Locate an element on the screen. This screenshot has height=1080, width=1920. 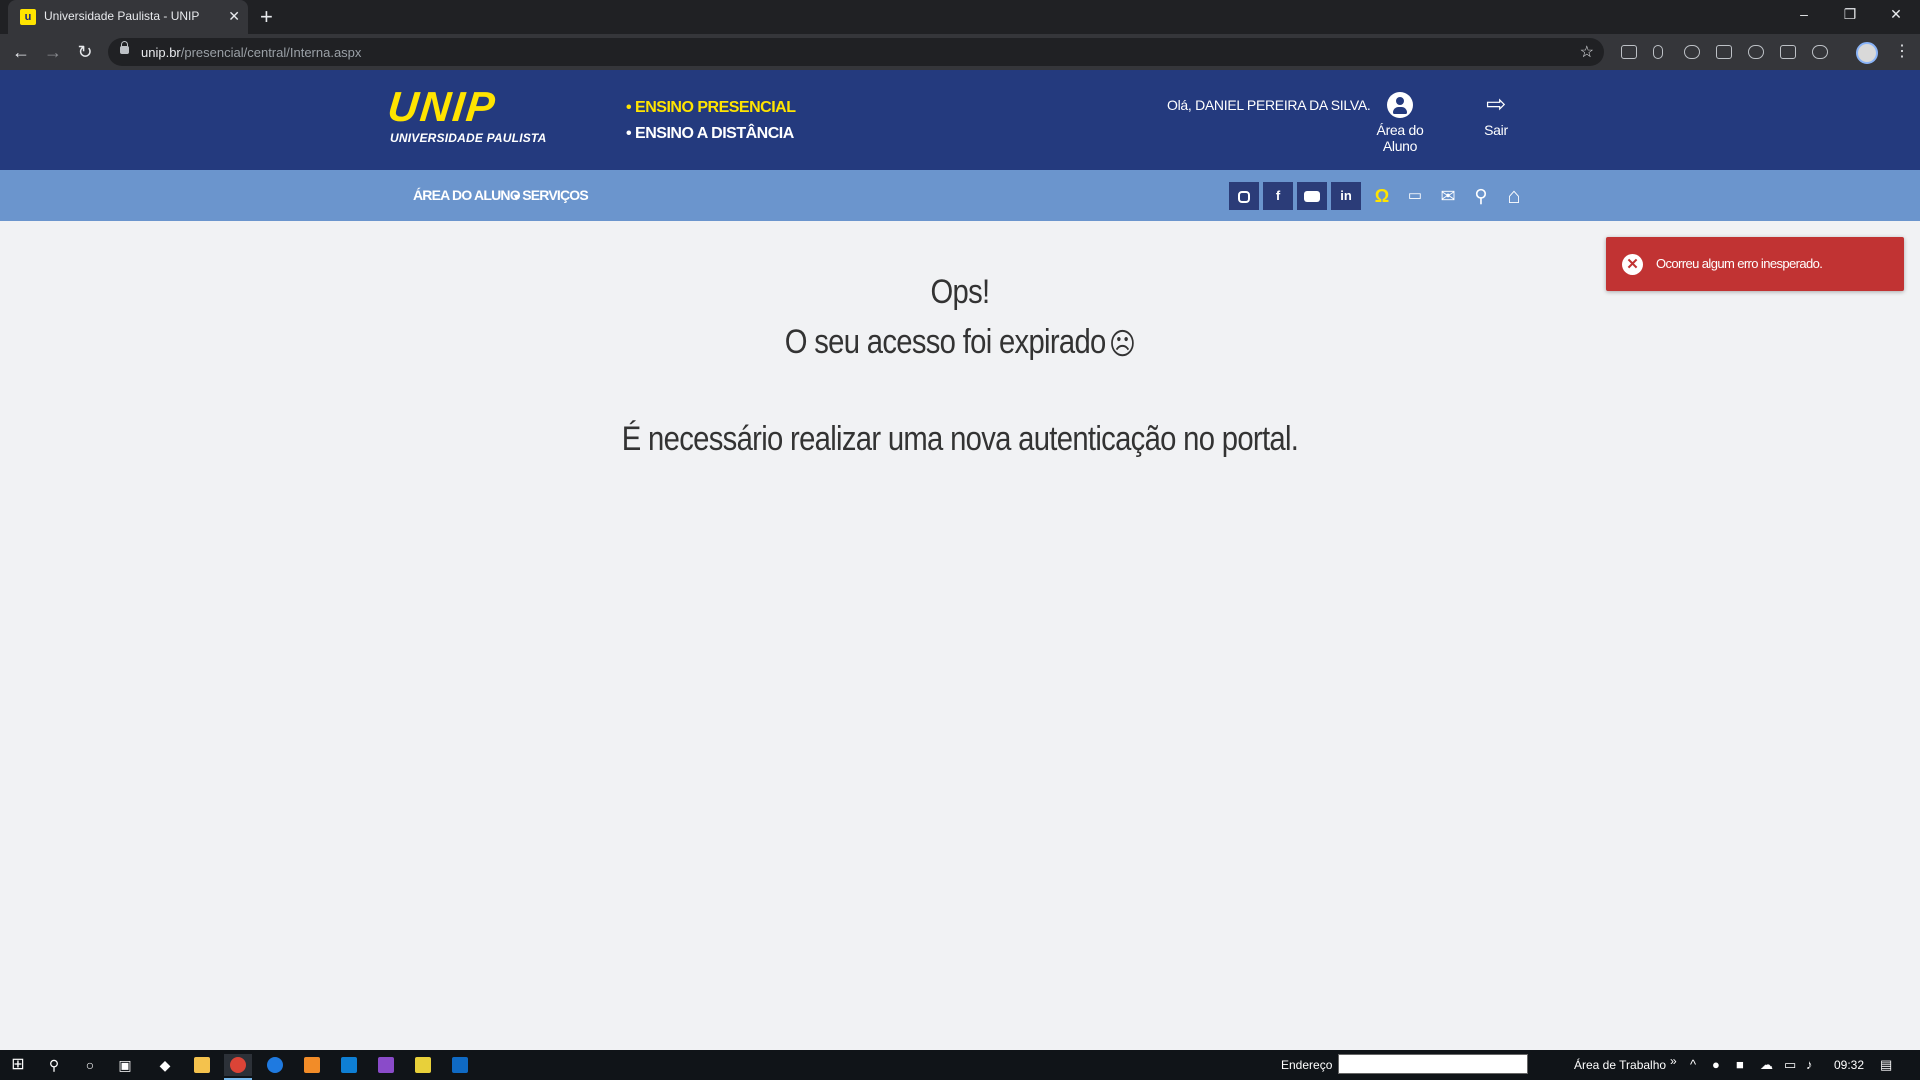
teaching-modes: • ENSINO PRESENCIAL • ENSINO A DISTÂNCIA is located at coordinates (711, 121).